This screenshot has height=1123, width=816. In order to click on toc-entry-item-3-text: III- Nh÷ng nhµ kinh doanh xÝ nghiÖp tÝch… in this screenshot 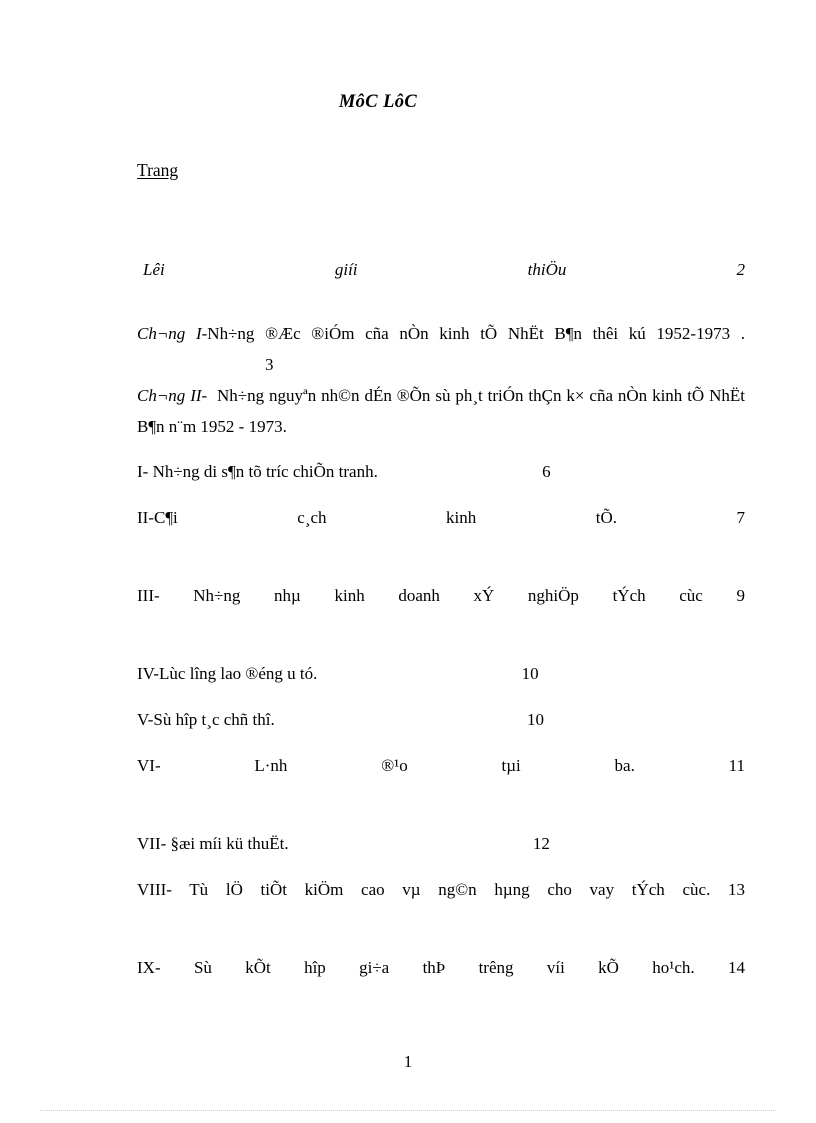, I will do `click(420, 595)`.